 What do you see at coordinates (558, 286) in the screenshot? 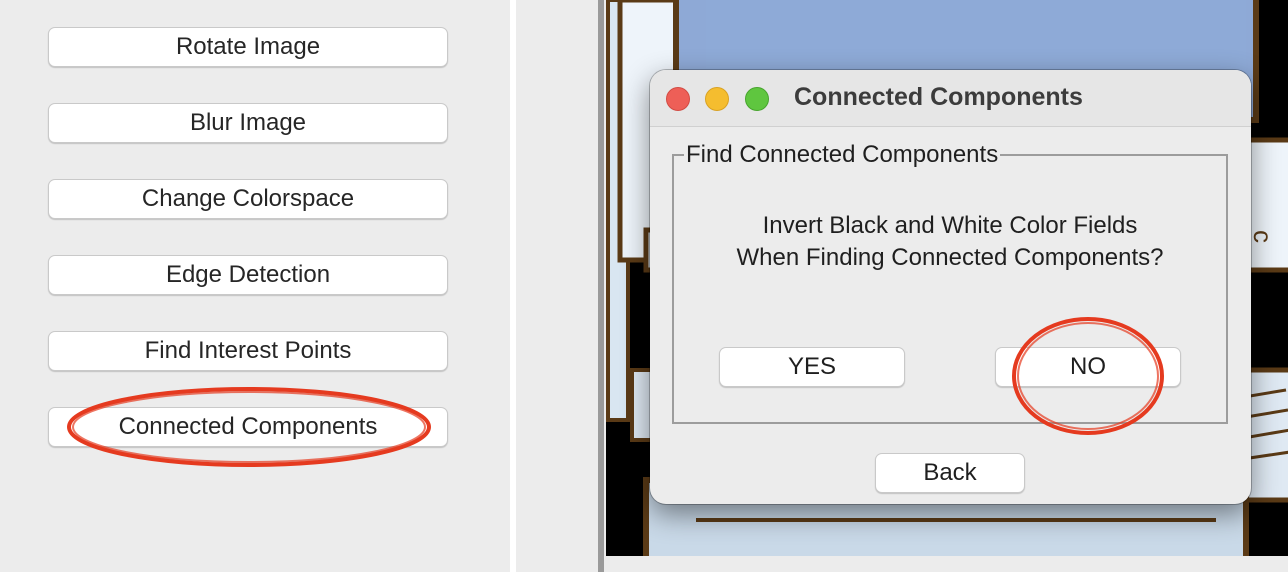
I see `middle-gutter` at bounding box center [558, 286].